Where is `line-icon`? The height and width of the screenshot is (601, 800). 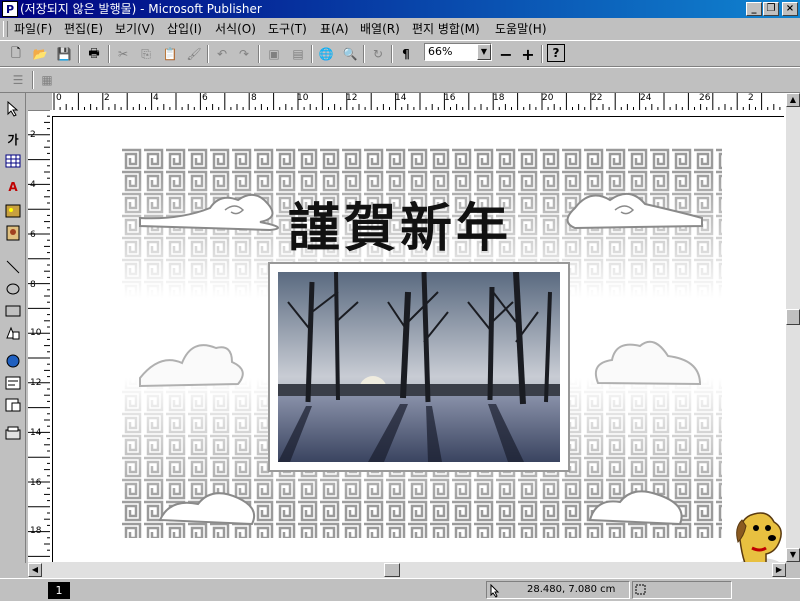 line-icon is located at coordinates (13, 267).